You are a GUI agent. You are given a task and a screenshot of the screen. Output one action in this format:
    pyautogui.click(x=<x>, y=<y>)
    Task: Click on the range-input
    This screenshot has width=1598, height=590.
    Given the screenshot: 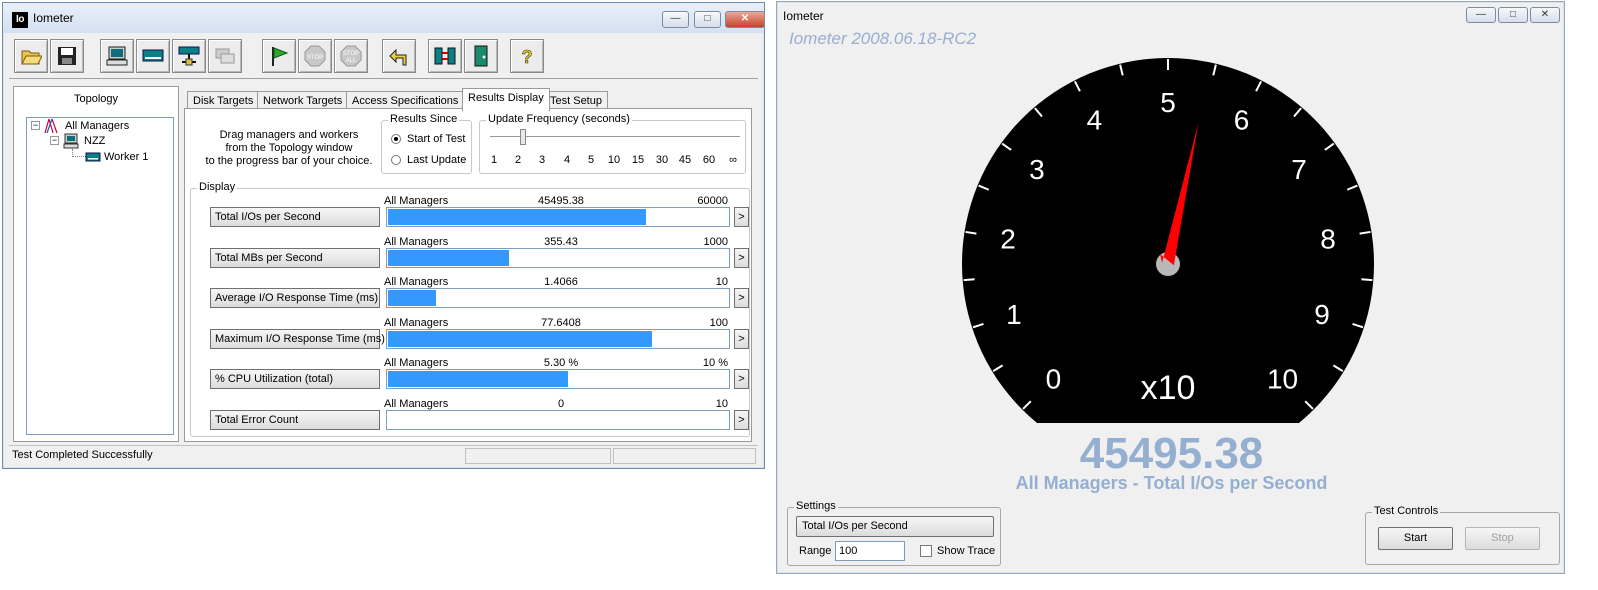 What is the action you would take?
    pyautogui.click(x=870, y=551)
    